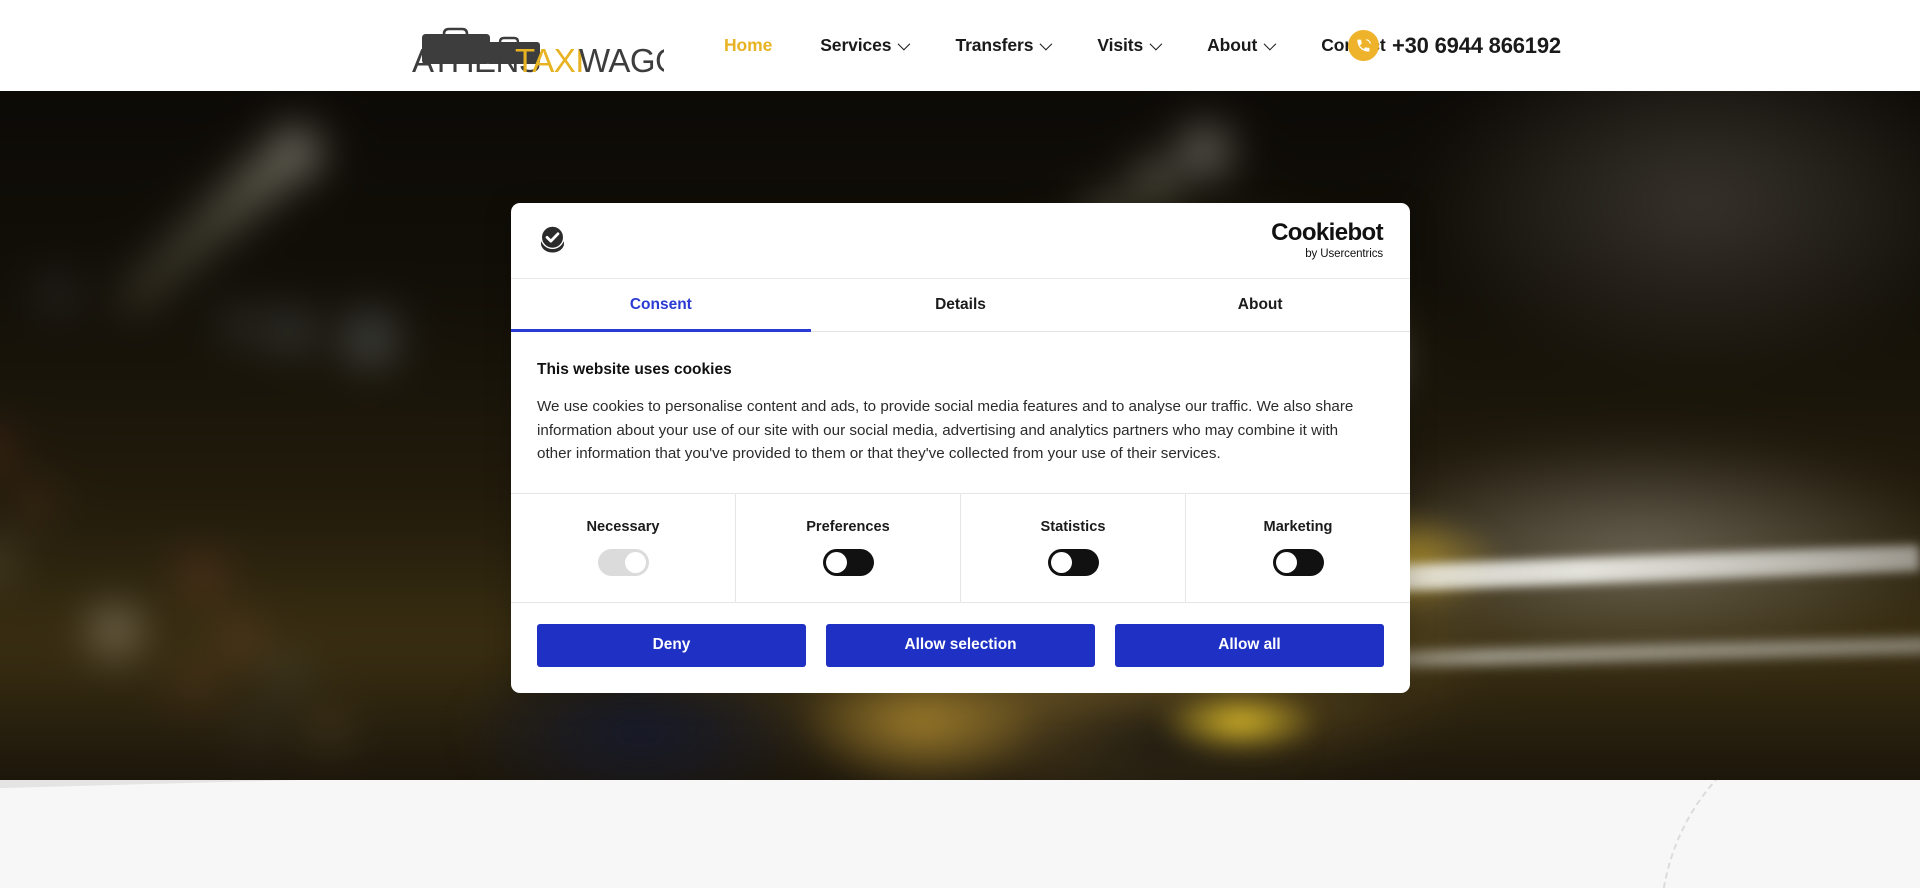  I want to click on cookie-category-label: Statistics, so click(1073, 527).